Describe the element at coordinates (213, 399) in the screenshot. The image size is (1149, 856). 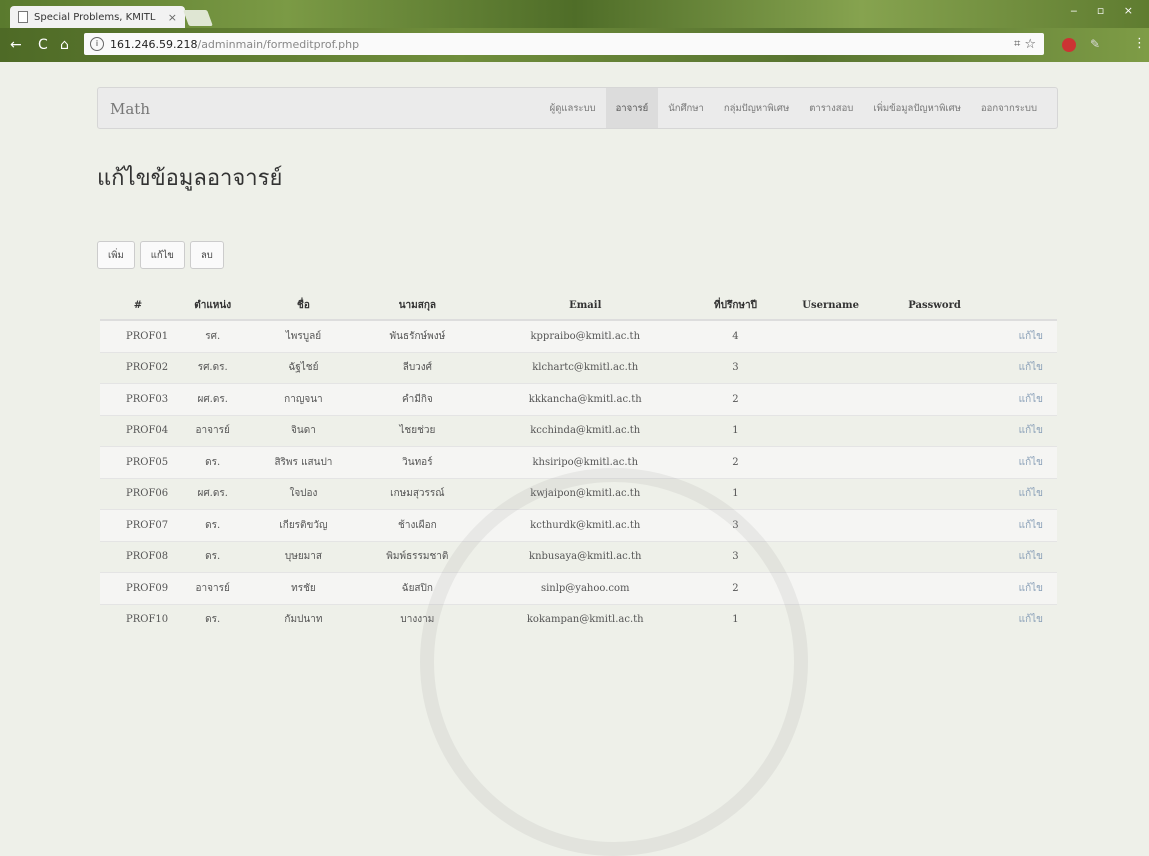
I see `cell-position: ผศ.ดร.` at that location.